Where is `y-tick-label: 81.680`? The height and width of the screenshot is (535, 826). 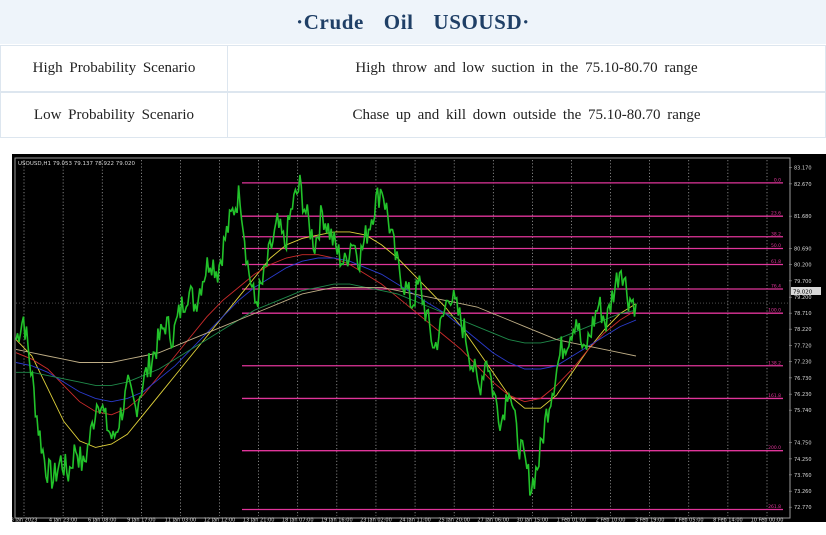 y-tick-label: 81.680 is located at coordinates (803, 217).